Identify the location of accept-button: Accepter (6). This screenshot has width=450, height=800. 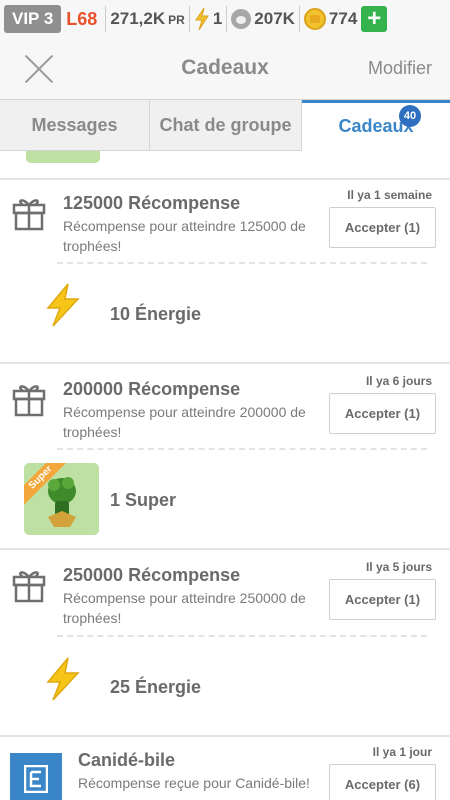
(382, 782).